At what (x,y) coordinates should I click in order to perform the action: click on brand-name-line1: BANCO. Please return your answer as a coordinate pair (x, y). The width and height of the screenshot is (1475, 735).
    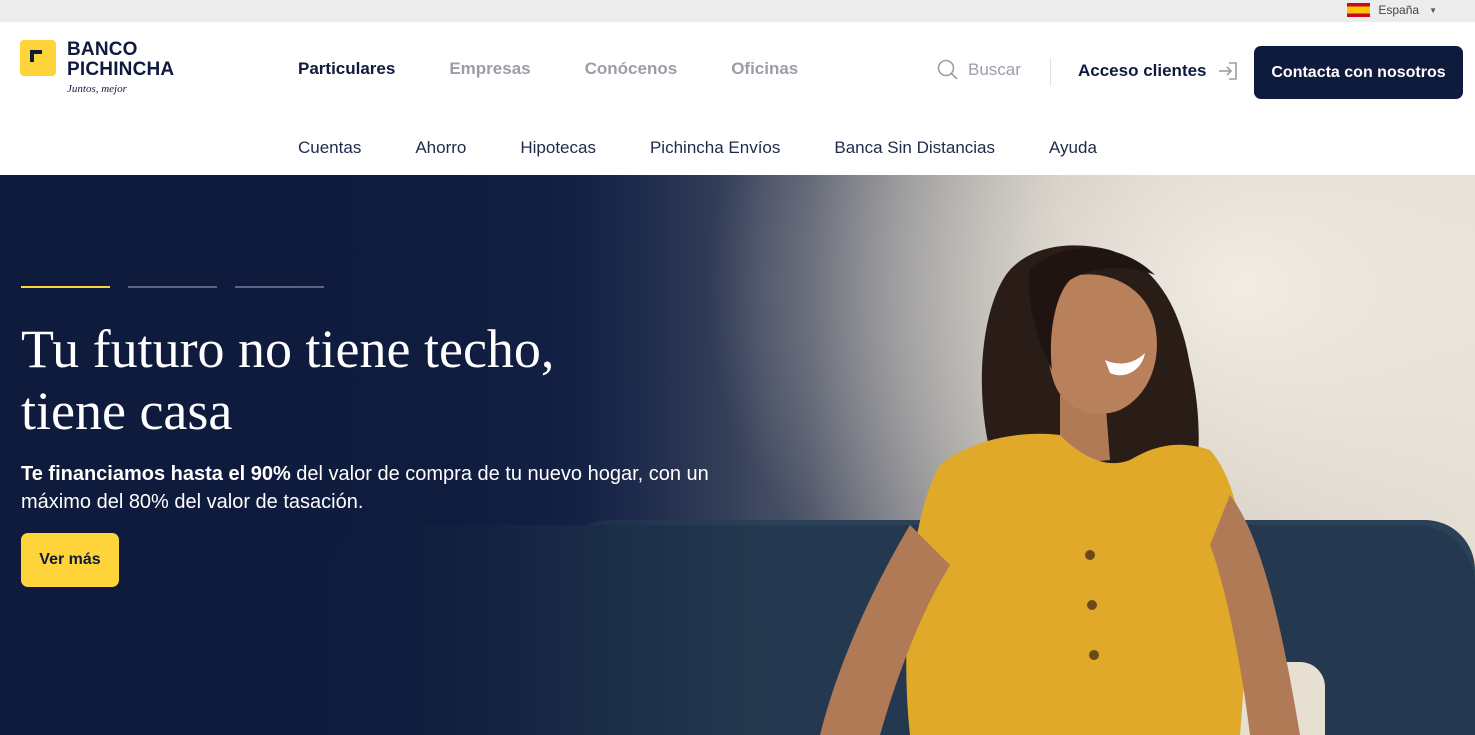
    Looking at the image, I should click on (102, 49).